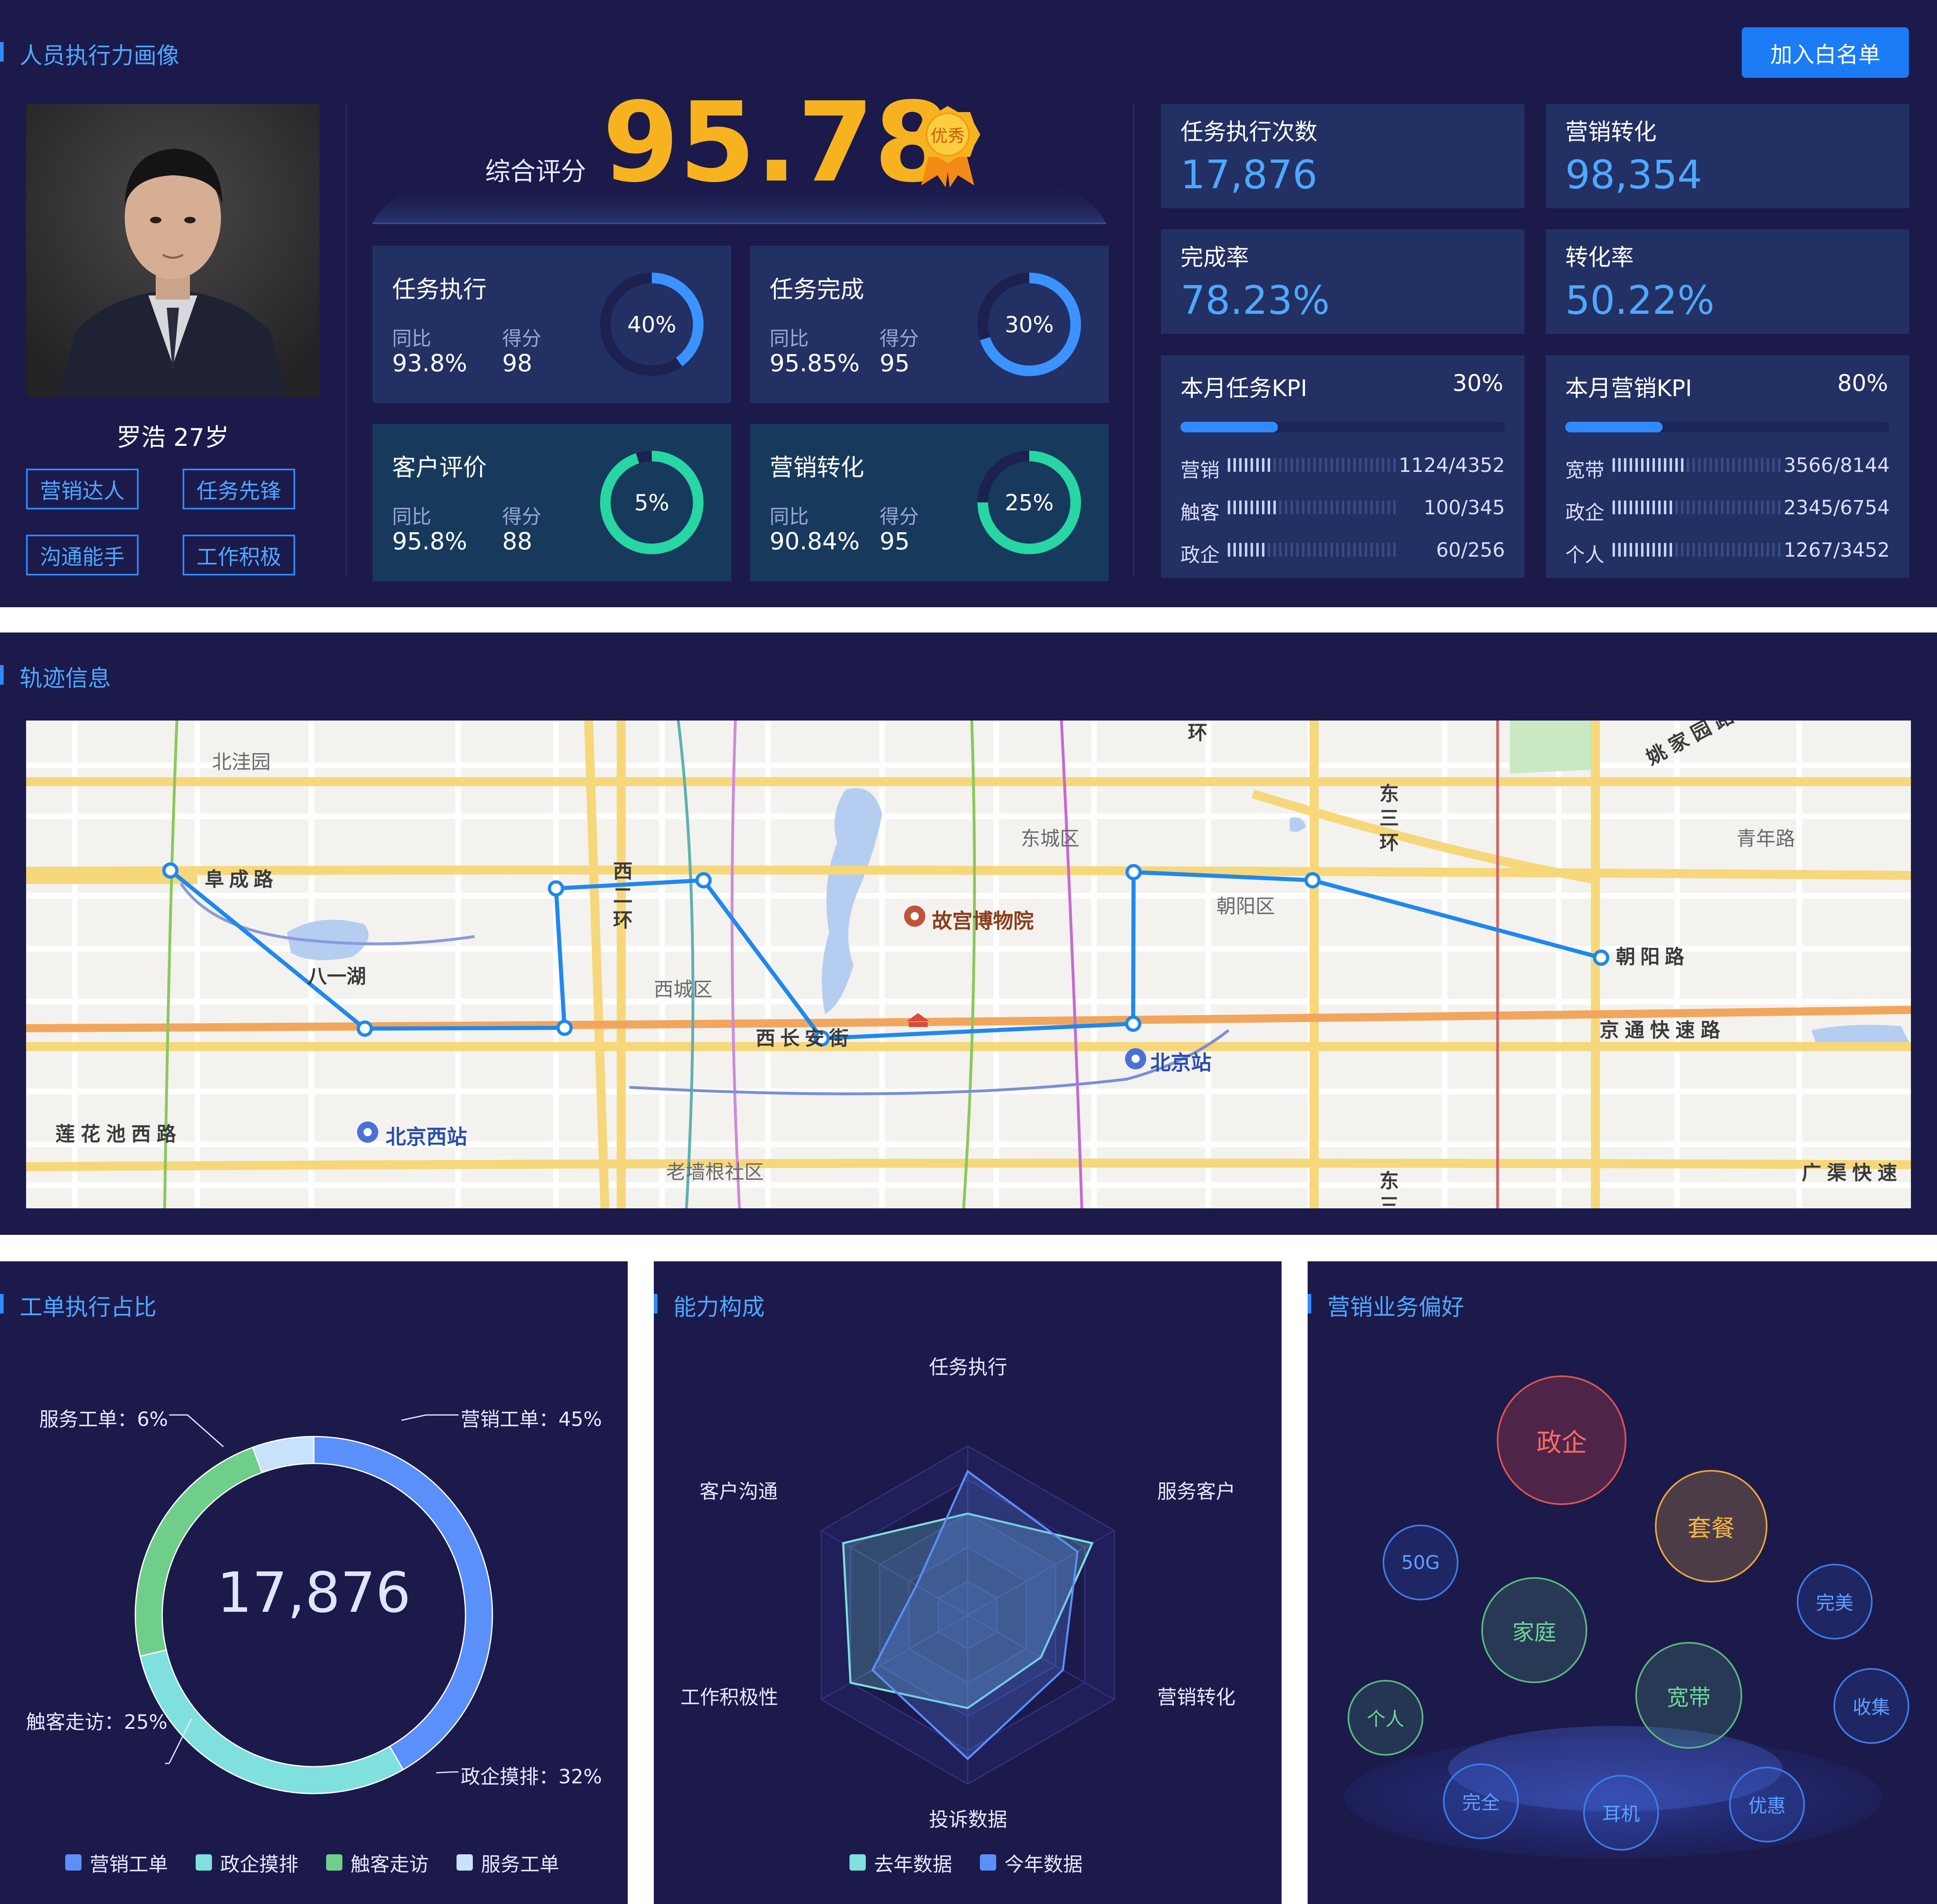  Describe the element at coordinates (983, 920) in the screenshot. I see `map-poi: 故宫博物院` at that location.